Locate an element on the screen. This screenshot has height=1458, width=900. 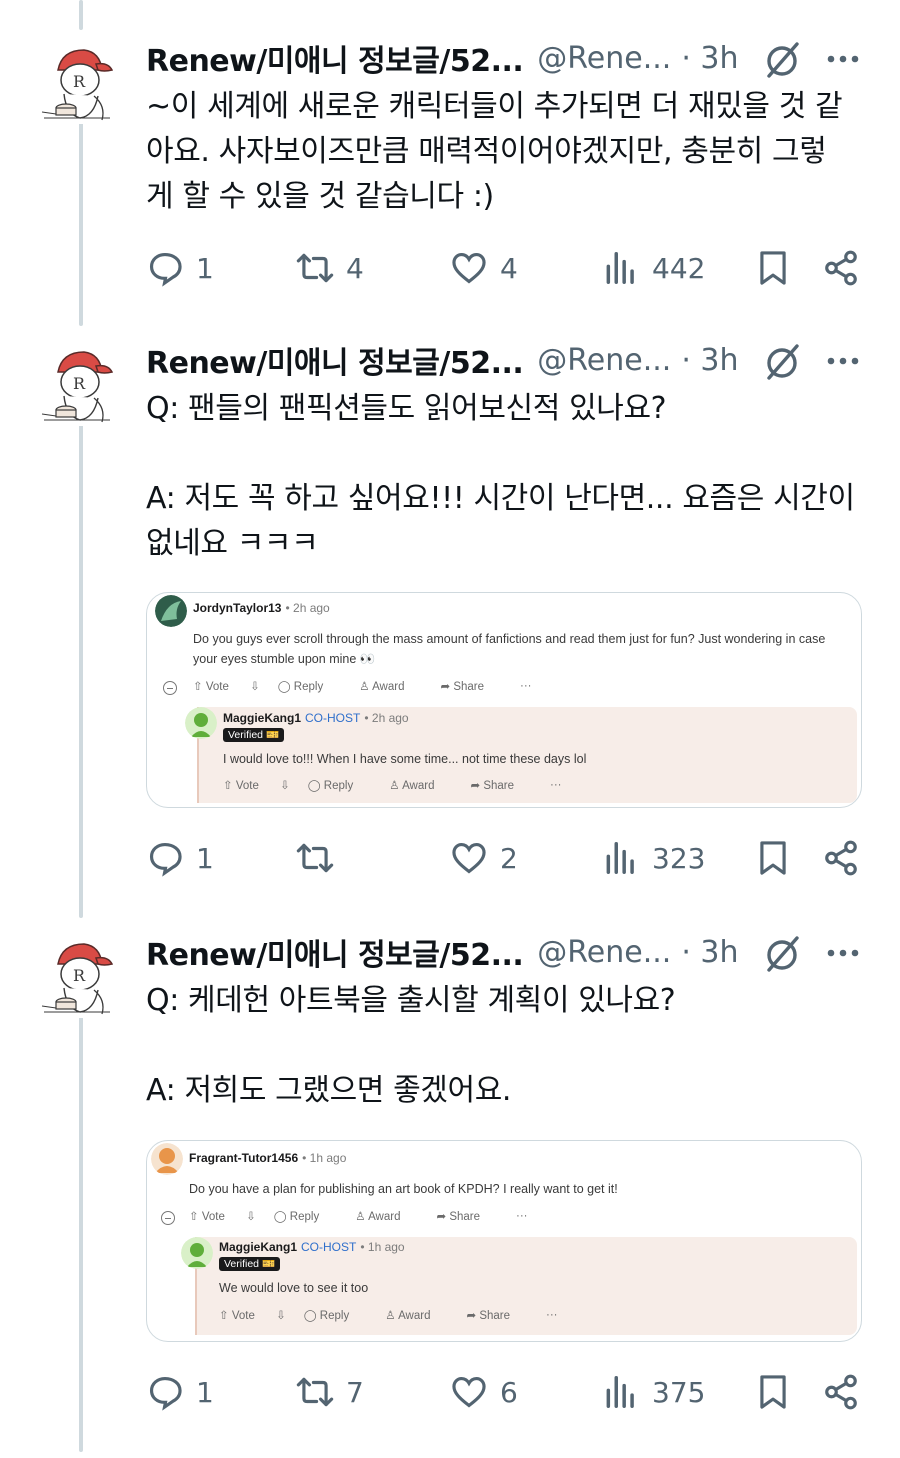
views-button: 323 is located at coordinates (653, 858).